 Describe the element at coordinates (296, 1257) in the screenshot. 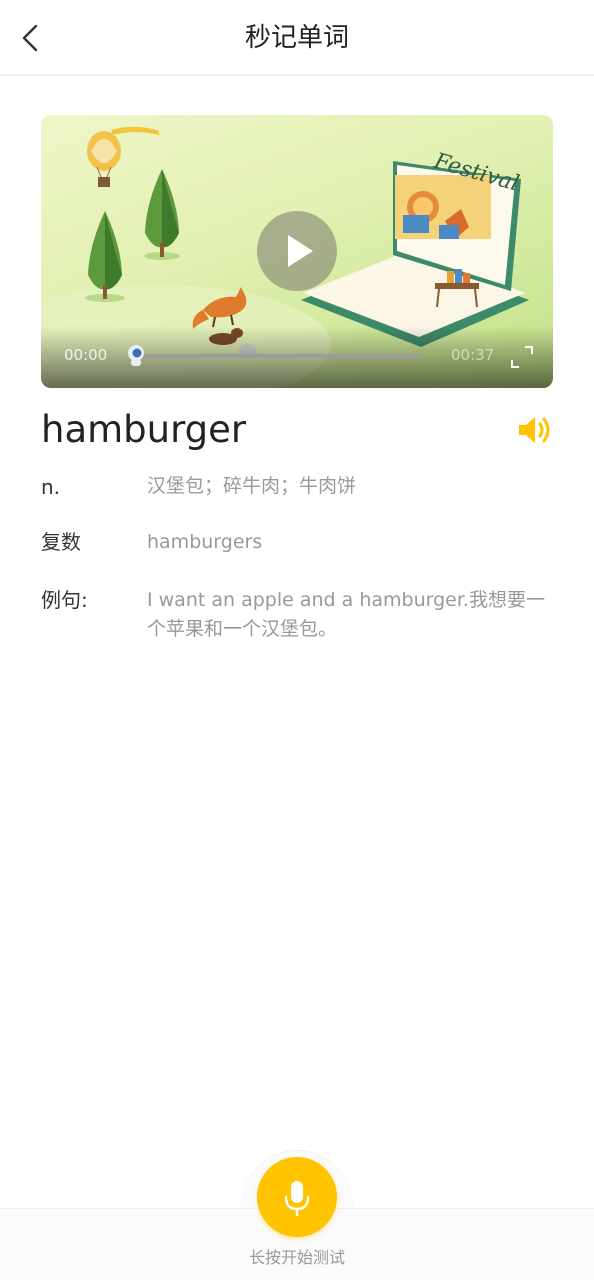

I see `record-hint: 长按开始测试` at that location.